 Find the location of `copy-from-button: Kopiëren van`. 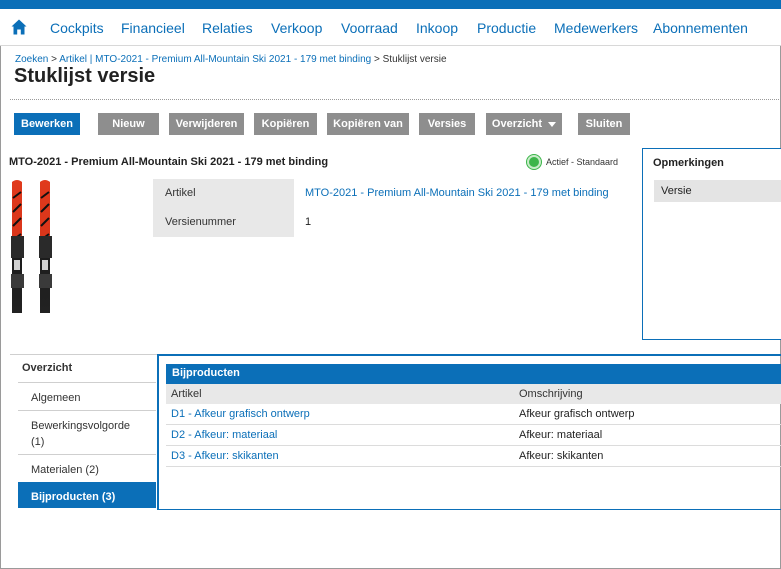

copy-from-button: Kopiëren van is located at coordinates (368, 124).